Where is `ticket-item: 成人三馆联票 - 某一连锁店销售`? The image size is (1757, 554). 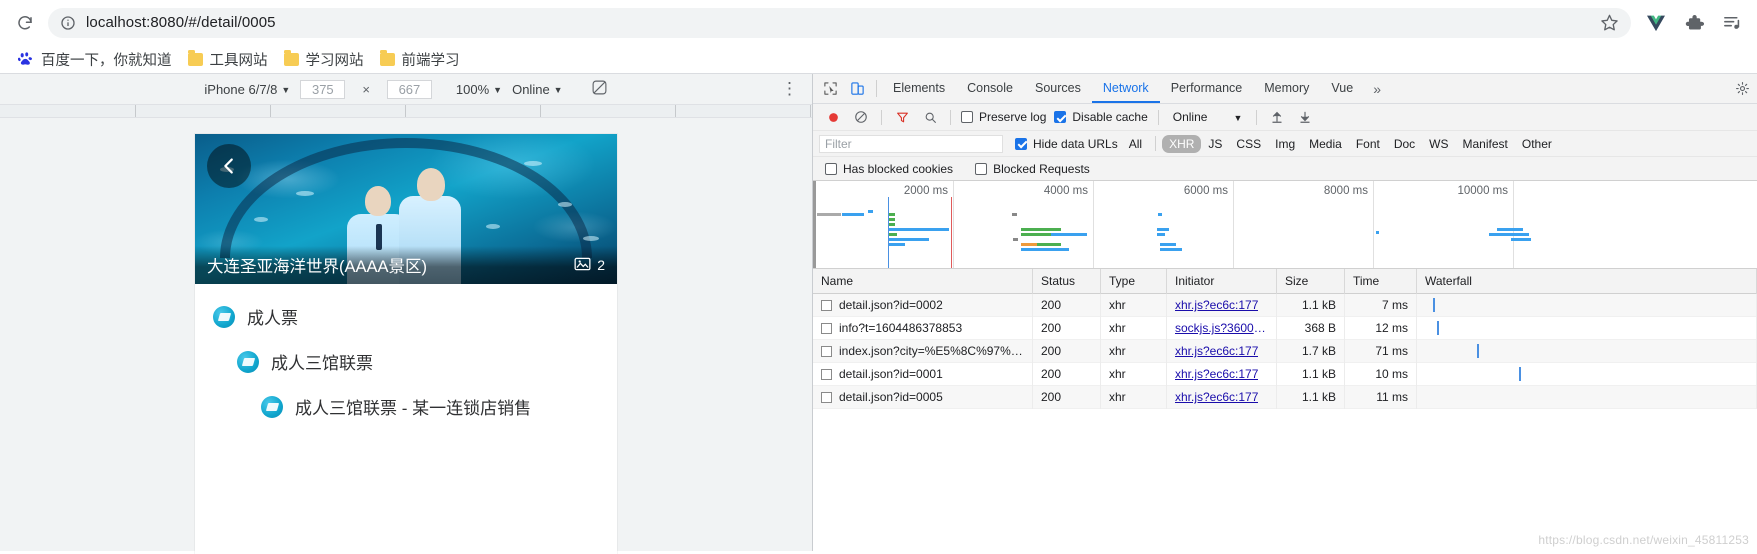 ticket-item: 成人三馆联票 - 某一连锁店销售 is located at coordinates (406, 406).